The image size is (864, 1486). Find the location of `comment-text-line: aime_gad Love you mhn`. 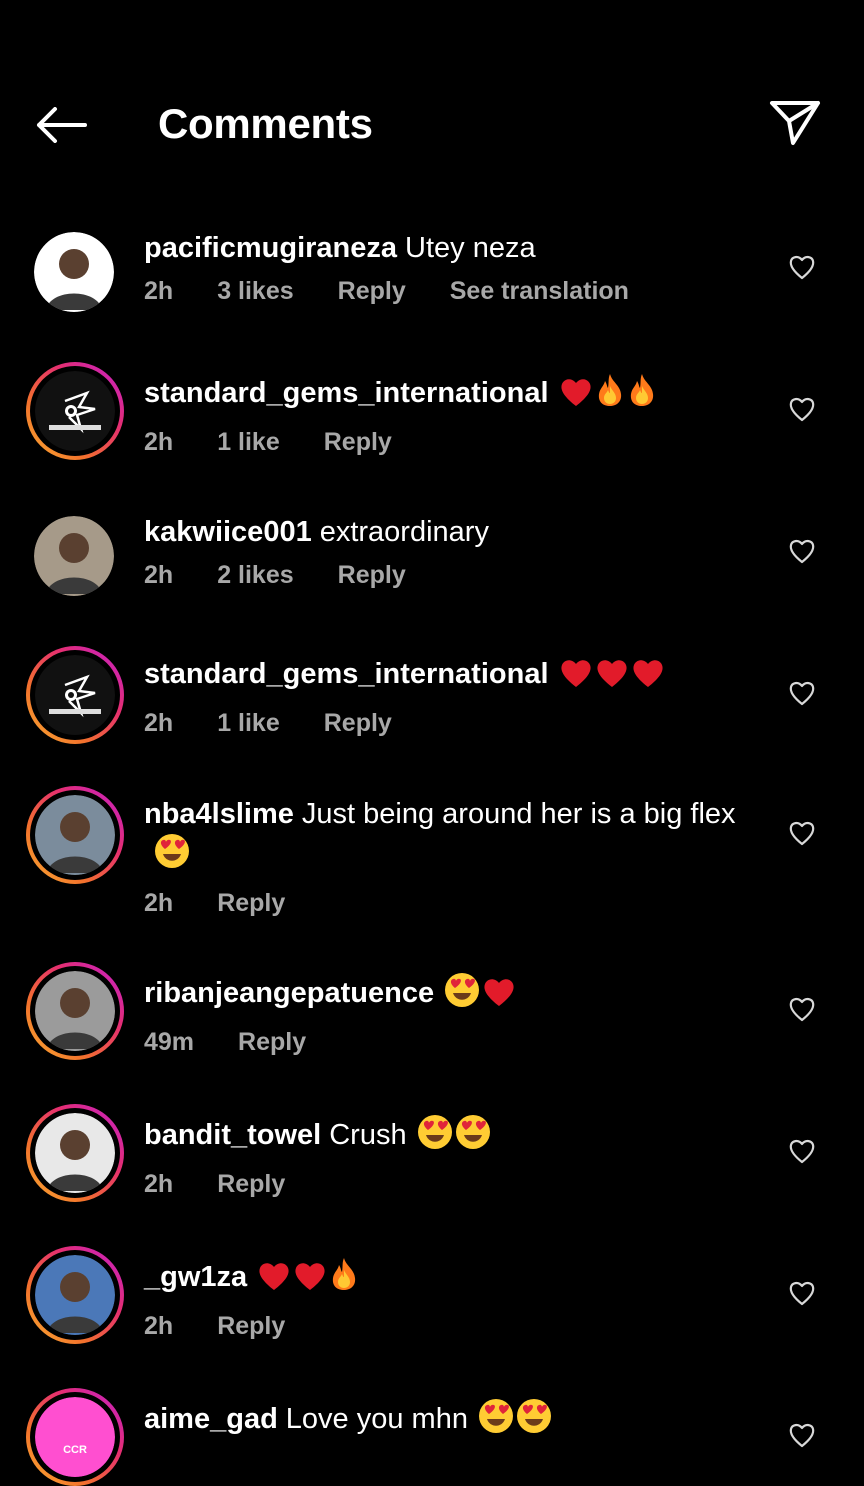

comment-text-line: aime_gad Love you mhn is located at coordinates (444, 1421).